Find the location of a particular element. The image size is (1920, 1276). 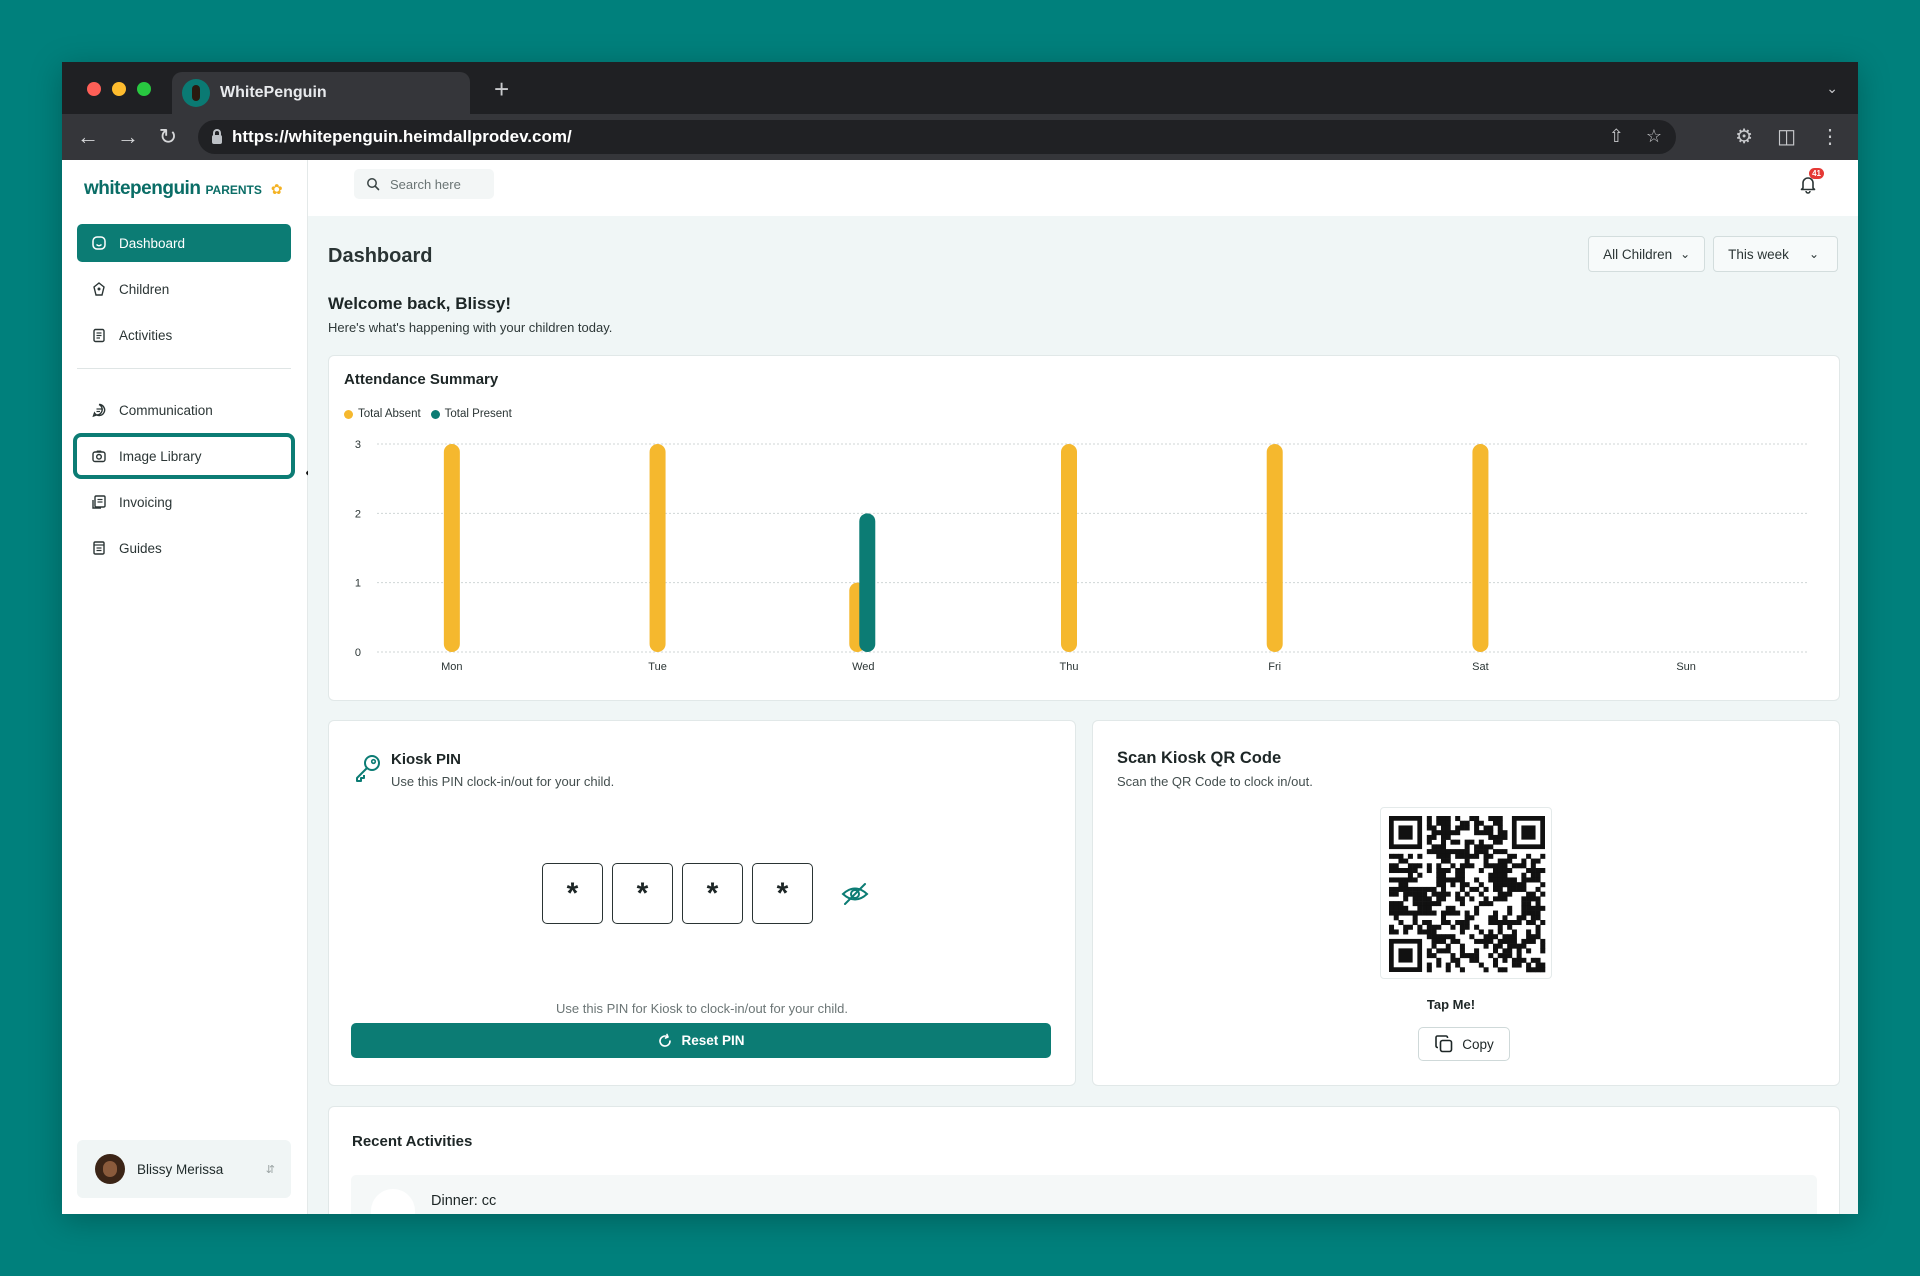

user-menu: Blissy Merissa ⇵ is located at coordinates (184, 1169).